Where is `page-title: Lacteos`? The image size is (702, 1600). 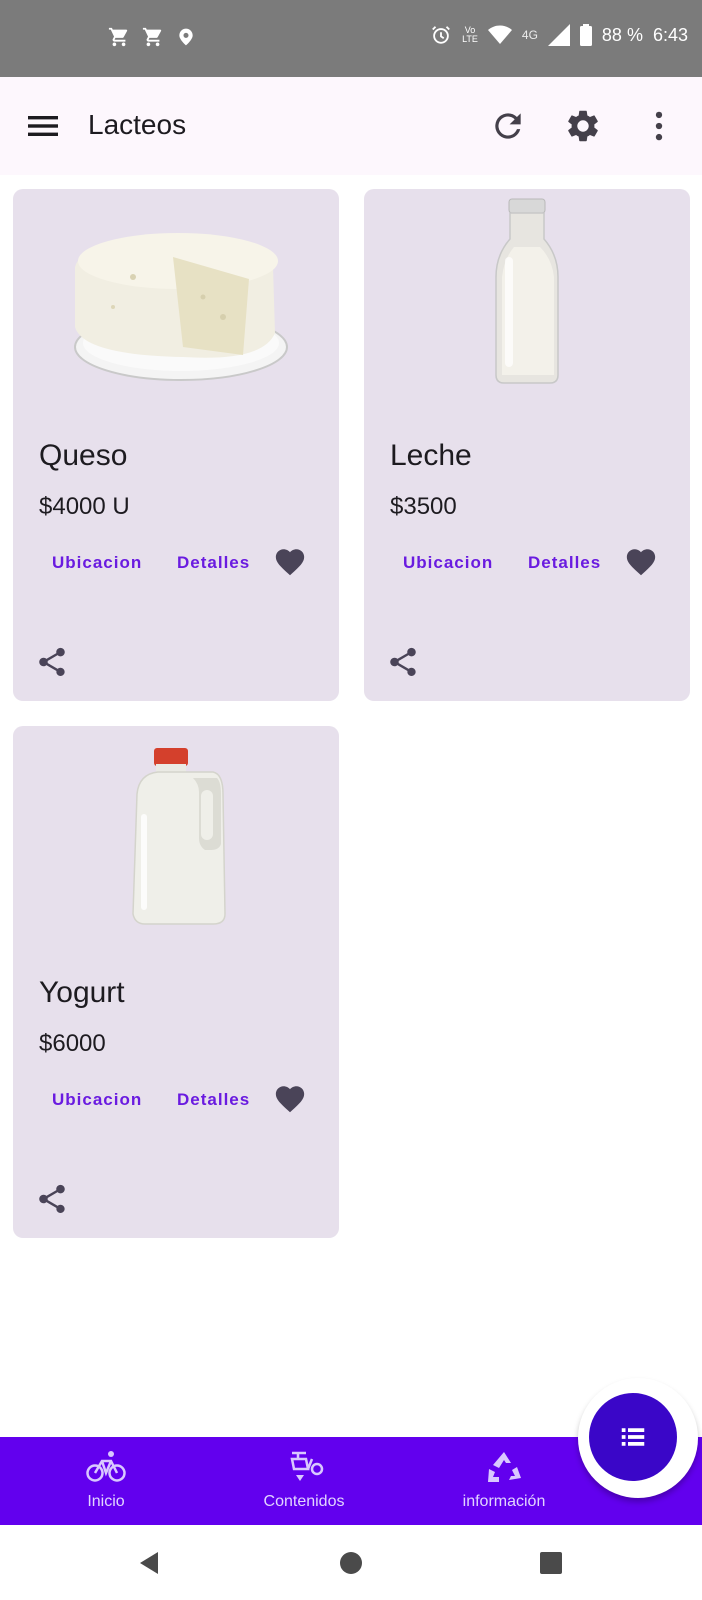 page-title: Lacteos is located at coordinates (137, 124).